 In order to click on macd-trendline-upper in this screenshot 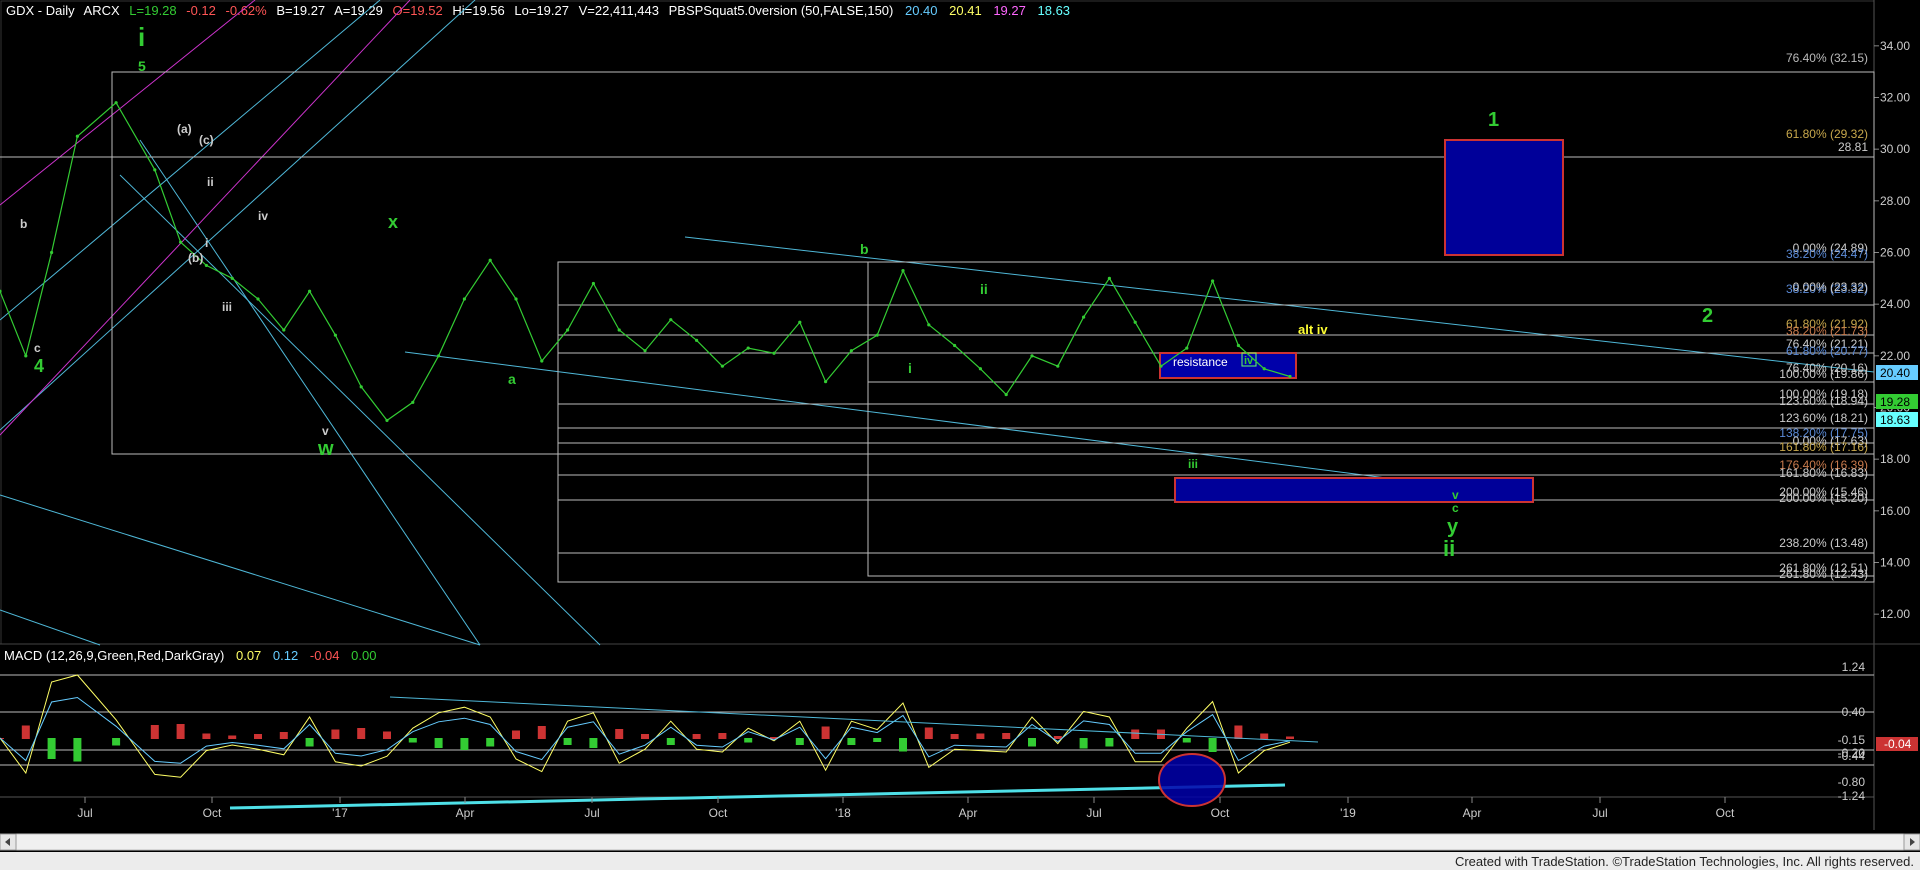, I will do `click(854, 719)`.